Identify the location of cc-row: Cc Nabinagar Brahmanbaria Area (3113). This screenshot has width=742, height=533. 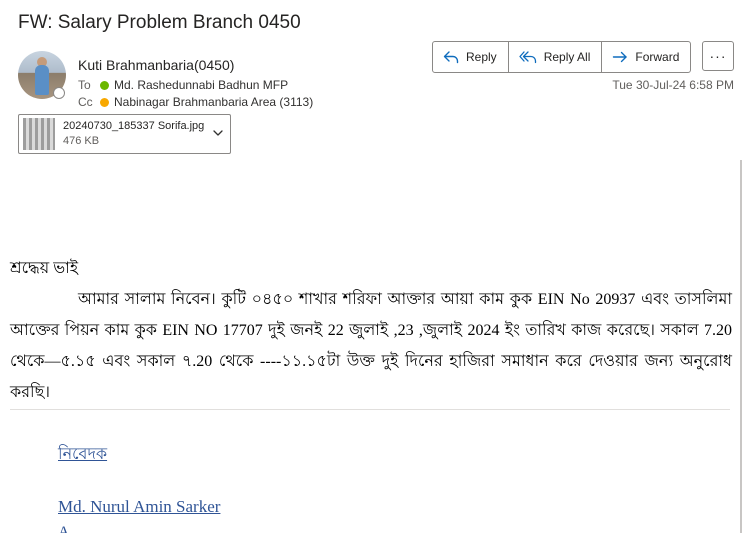
(195, 102).